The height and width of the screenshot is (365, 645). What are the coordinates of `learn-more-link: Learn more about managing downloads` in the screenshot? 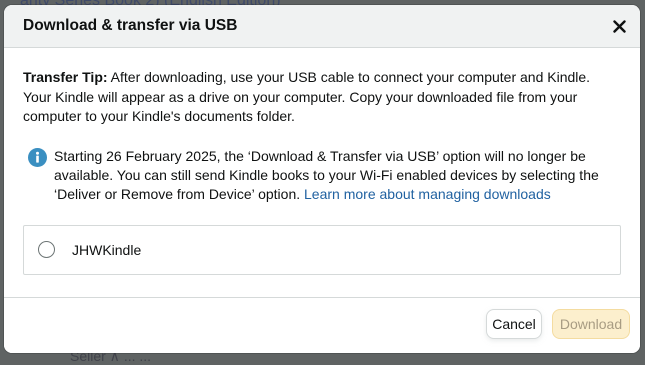 It's located at (427, 194).